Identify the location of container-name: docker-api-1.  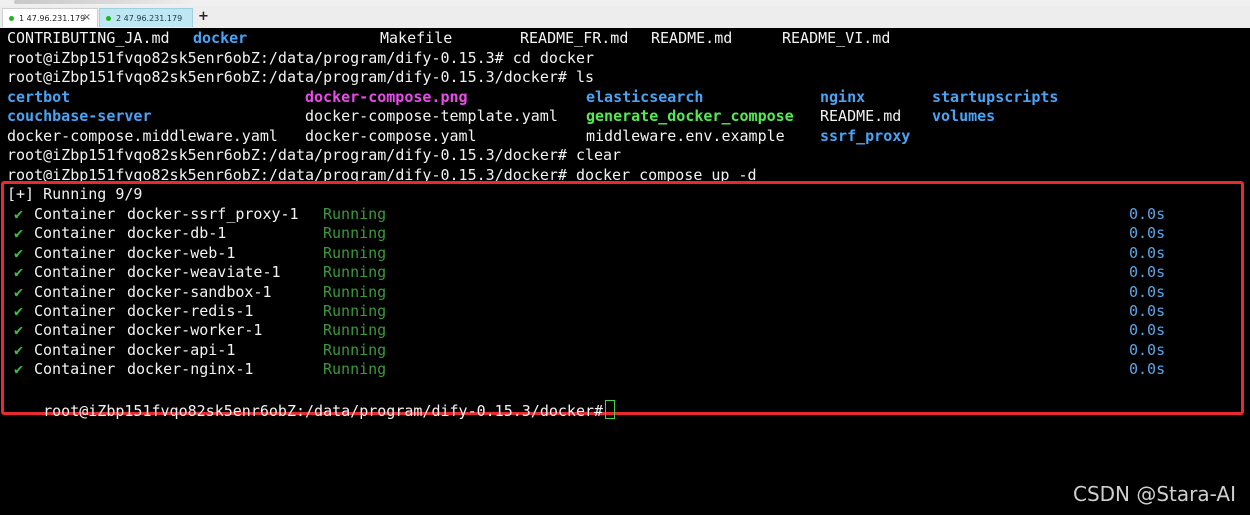
(181, 349).